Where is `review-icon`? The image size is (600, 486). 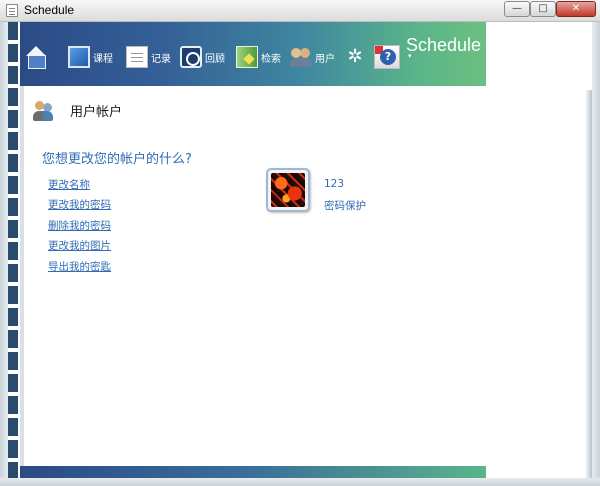
review-icon is located at coordinates (191, 57).